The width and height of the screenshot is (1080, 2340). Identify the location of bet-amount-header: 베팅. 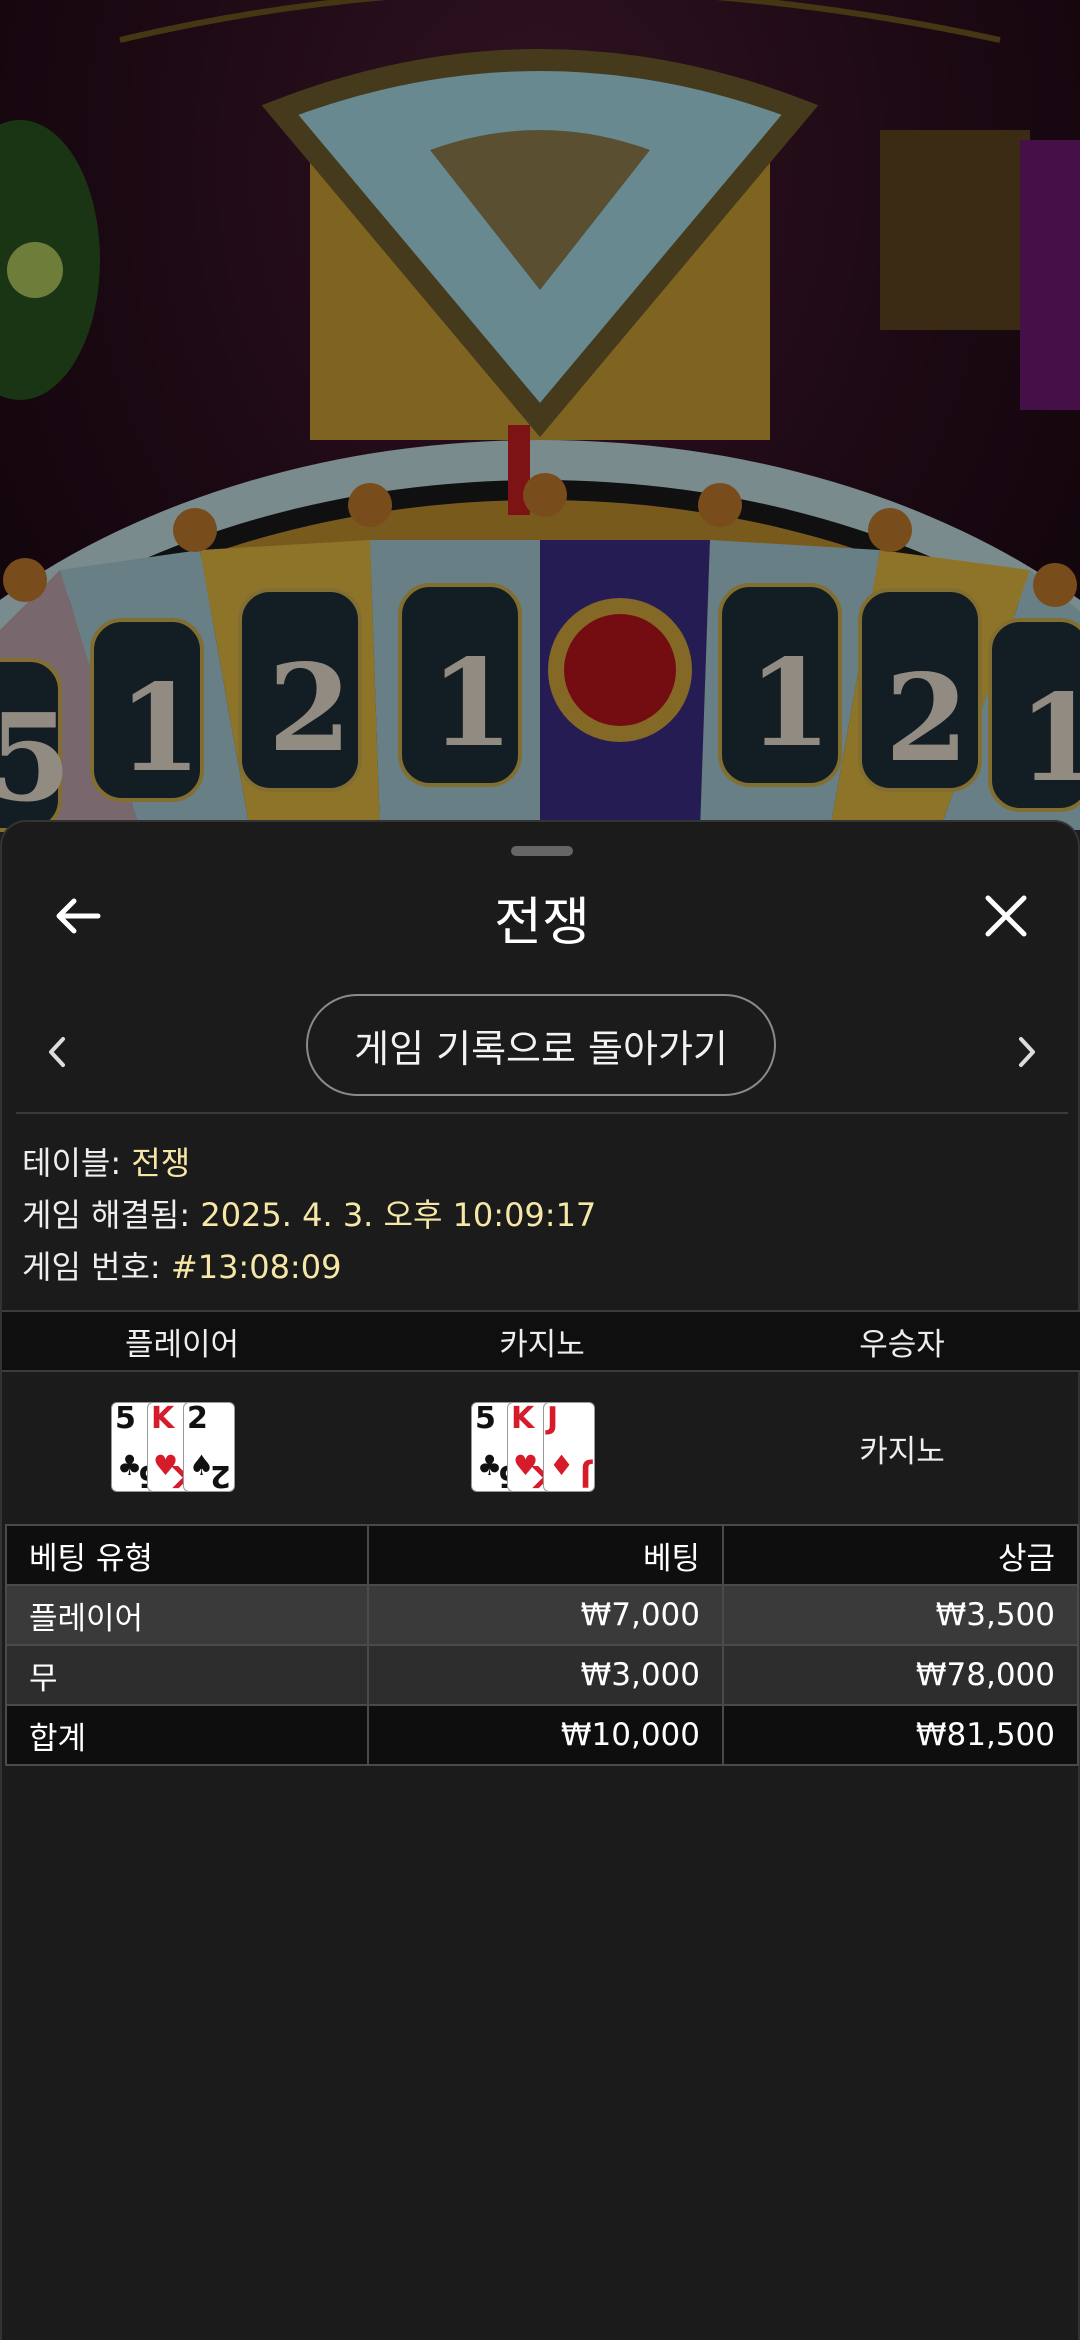
(545, 1555).